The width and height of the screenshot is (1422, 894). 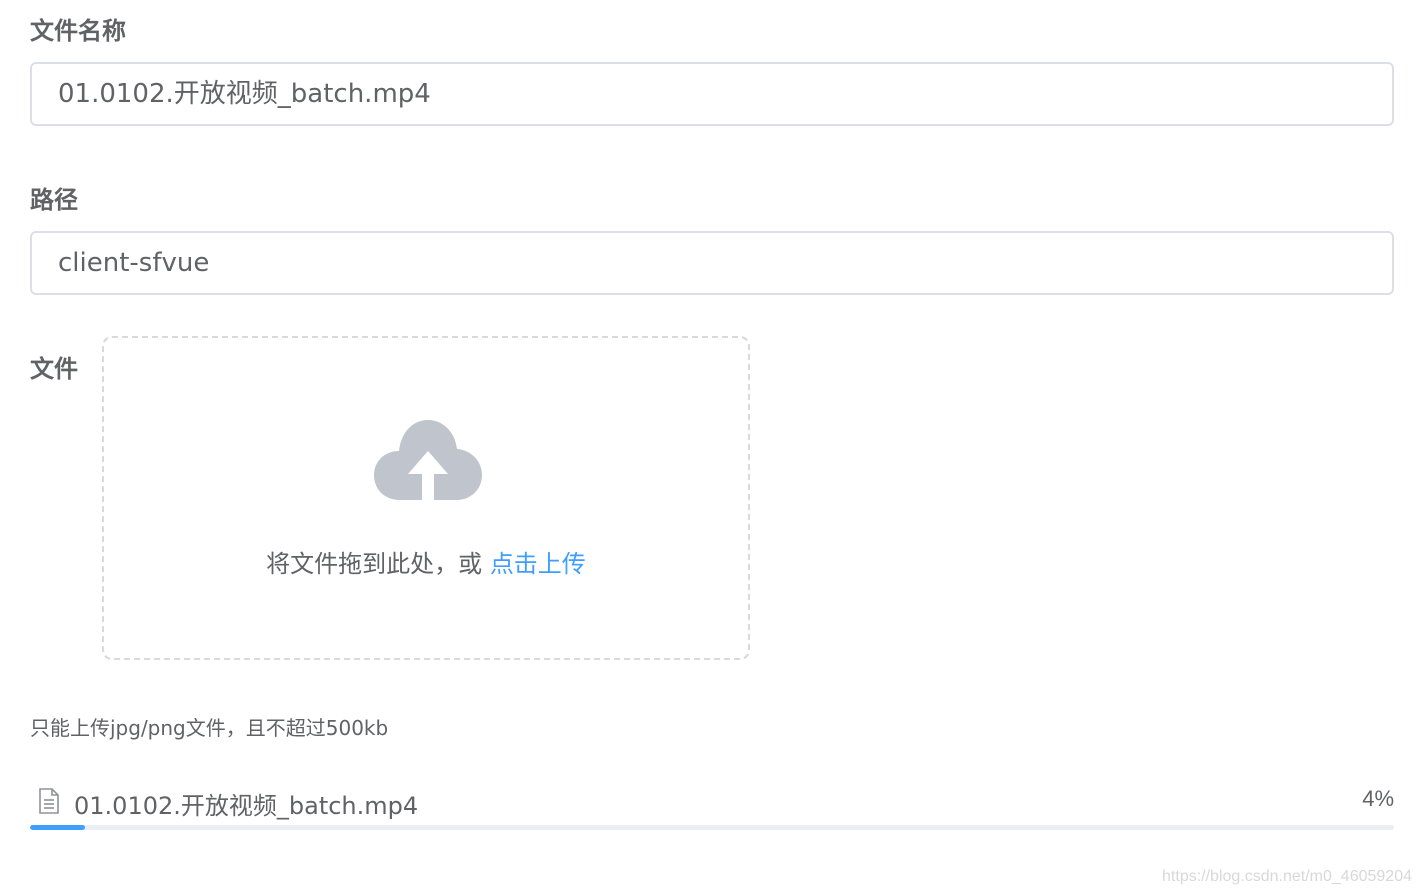 What do you see at coordinates (57, 827) in the screenshot?
I see `upload-progress-fill` at bounding box center [57, 827].